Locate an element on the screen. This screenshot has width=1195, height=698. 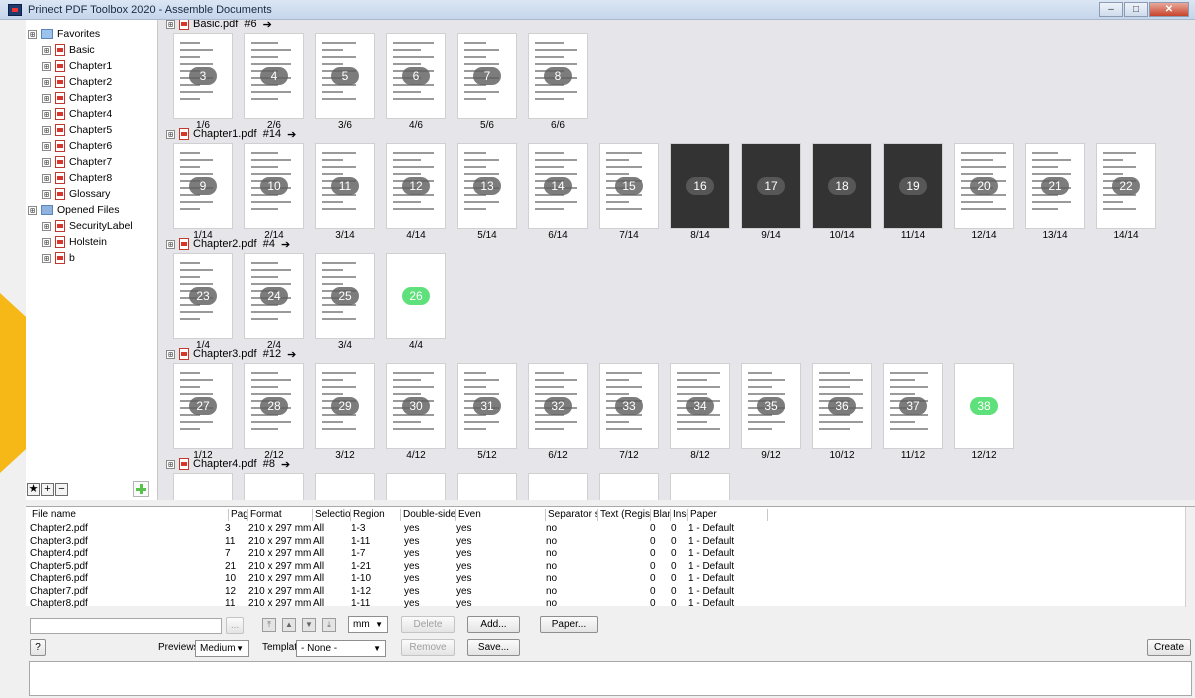
group-name: Basic.pdf is located at coordinates (216, 25).